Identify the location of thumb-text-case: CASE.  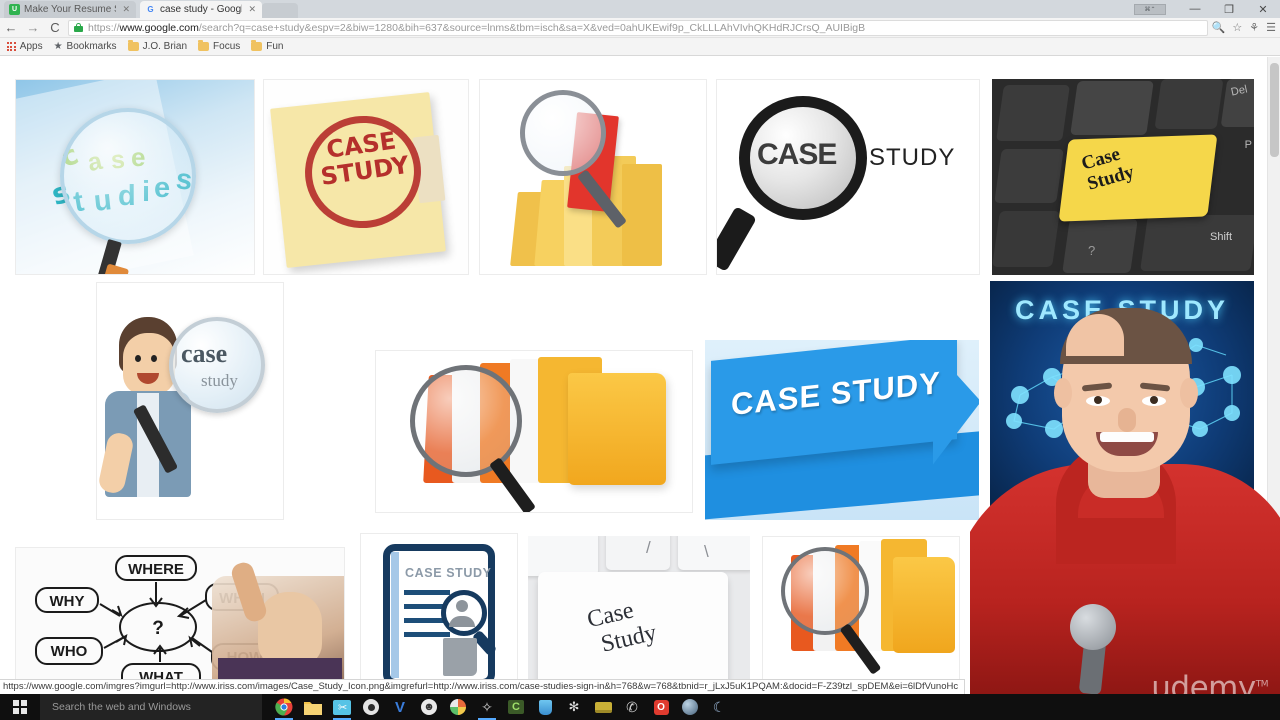
(797, 154).